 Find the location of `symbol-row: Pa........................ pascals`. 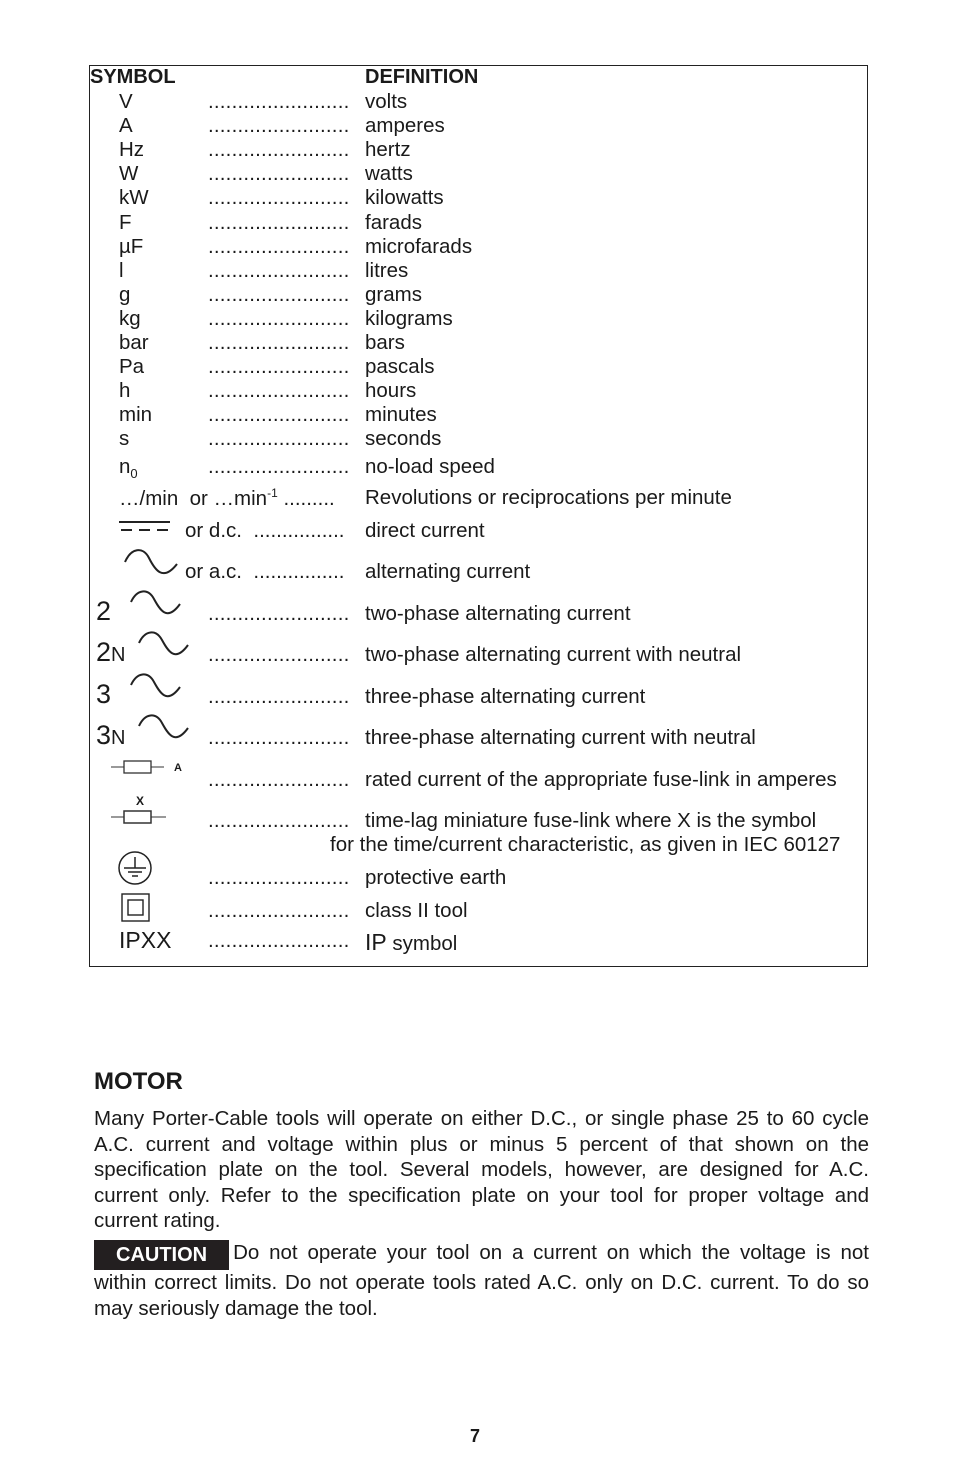

symbol-row: Pa........................ pascals is located at coordinates (477, 368).